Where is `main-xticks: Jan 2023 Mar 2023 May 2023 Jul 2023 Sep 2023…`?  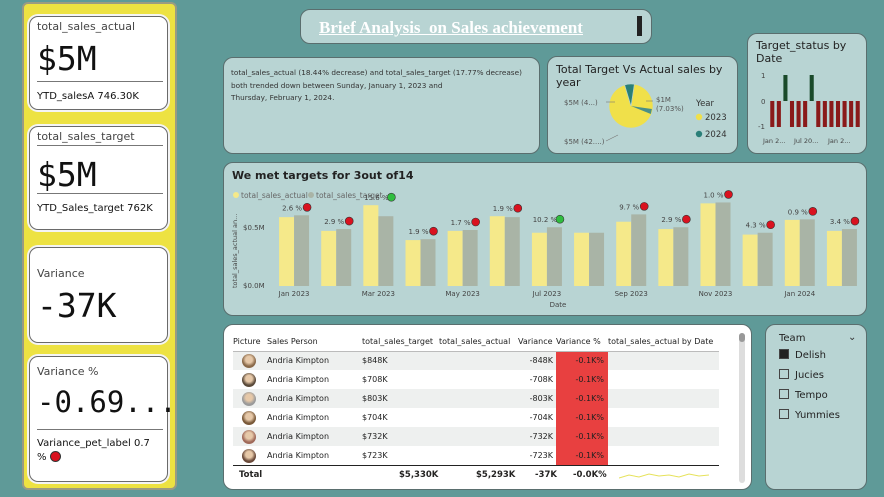
main-xticks: Jan 2023 Mar 2023 May 2023 Jul 2023 Sep 2023… is located at coordinates (547, 294).